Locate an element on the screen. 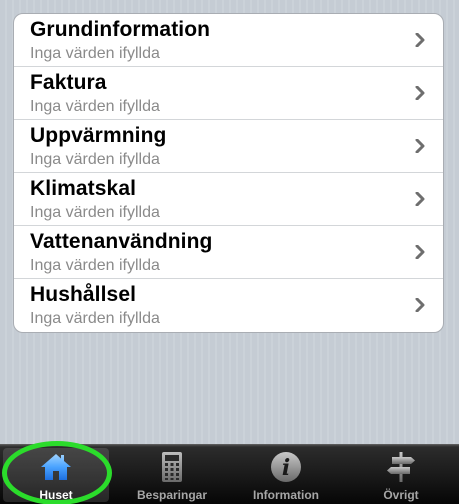 This screenshot has height=504, width=459. svg-text: i is located at coordinates (286, 468).